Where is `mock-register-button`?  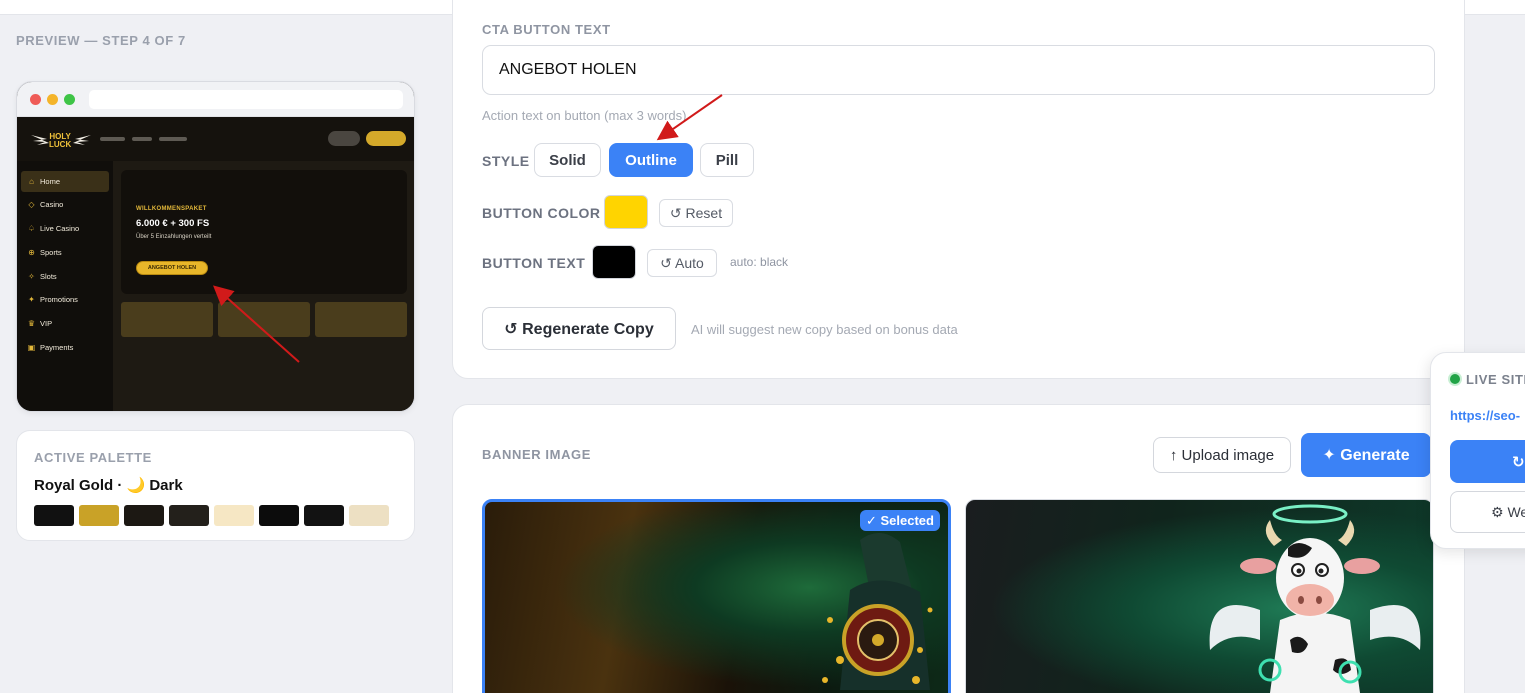
mock-register-button is located at coordinates (386, 138).